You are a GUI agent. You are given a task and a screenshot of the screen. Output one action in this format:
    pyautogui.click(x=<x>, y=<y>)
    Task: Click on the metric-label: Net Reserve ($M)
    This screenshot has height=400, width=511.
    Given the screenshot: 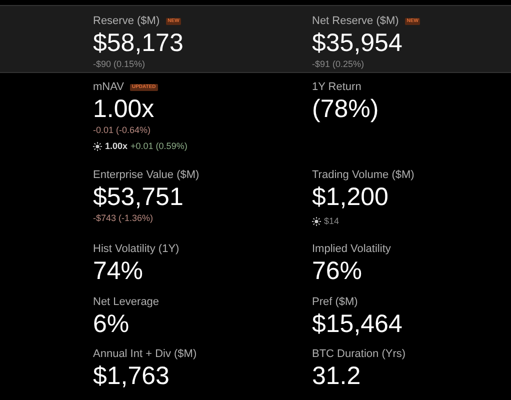 What is the action you would take?
    pyautogui.click(x=355, y=21)
    